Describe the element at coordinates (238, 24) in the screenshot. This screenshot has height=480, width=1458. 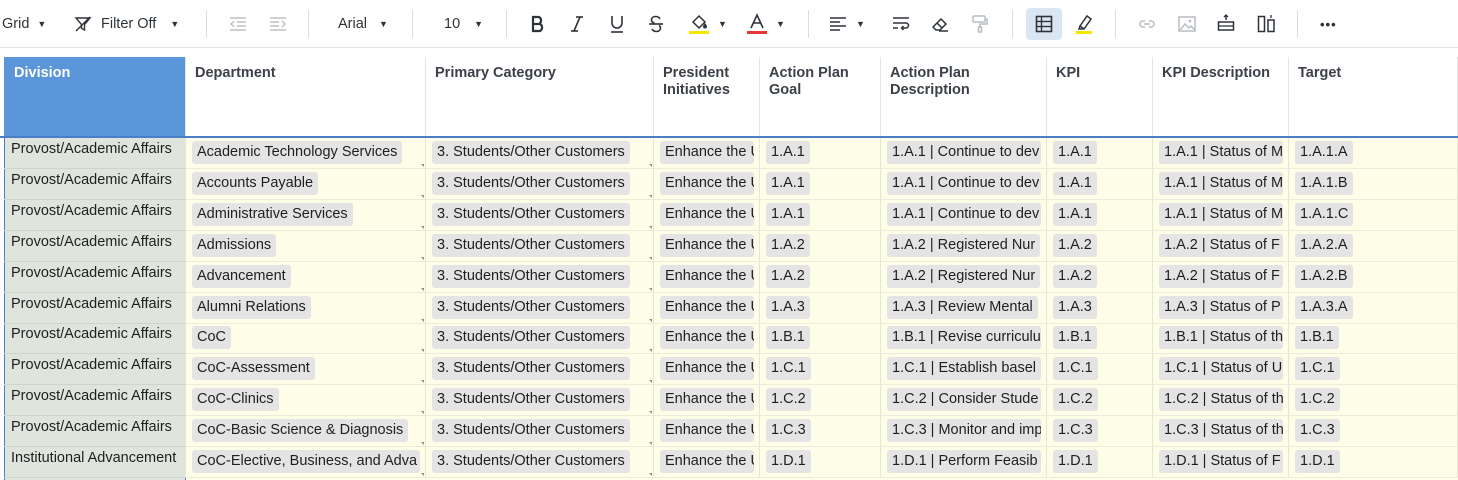
I see `outdent-button` at that location.